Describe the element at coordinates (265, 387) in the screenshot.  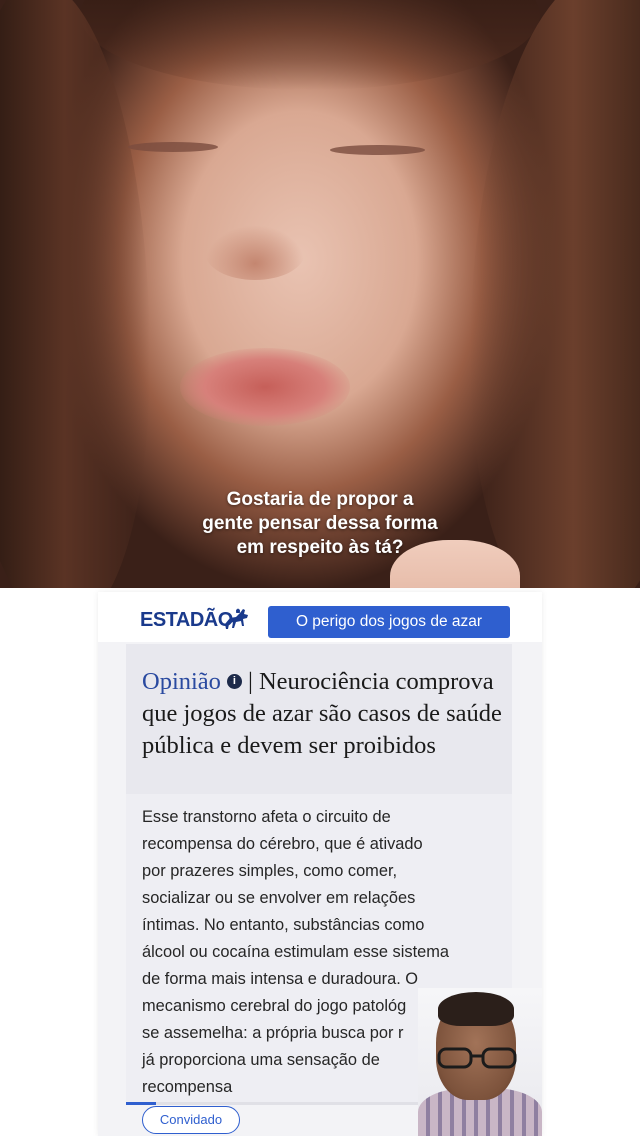
I see `face-lips` at that location.